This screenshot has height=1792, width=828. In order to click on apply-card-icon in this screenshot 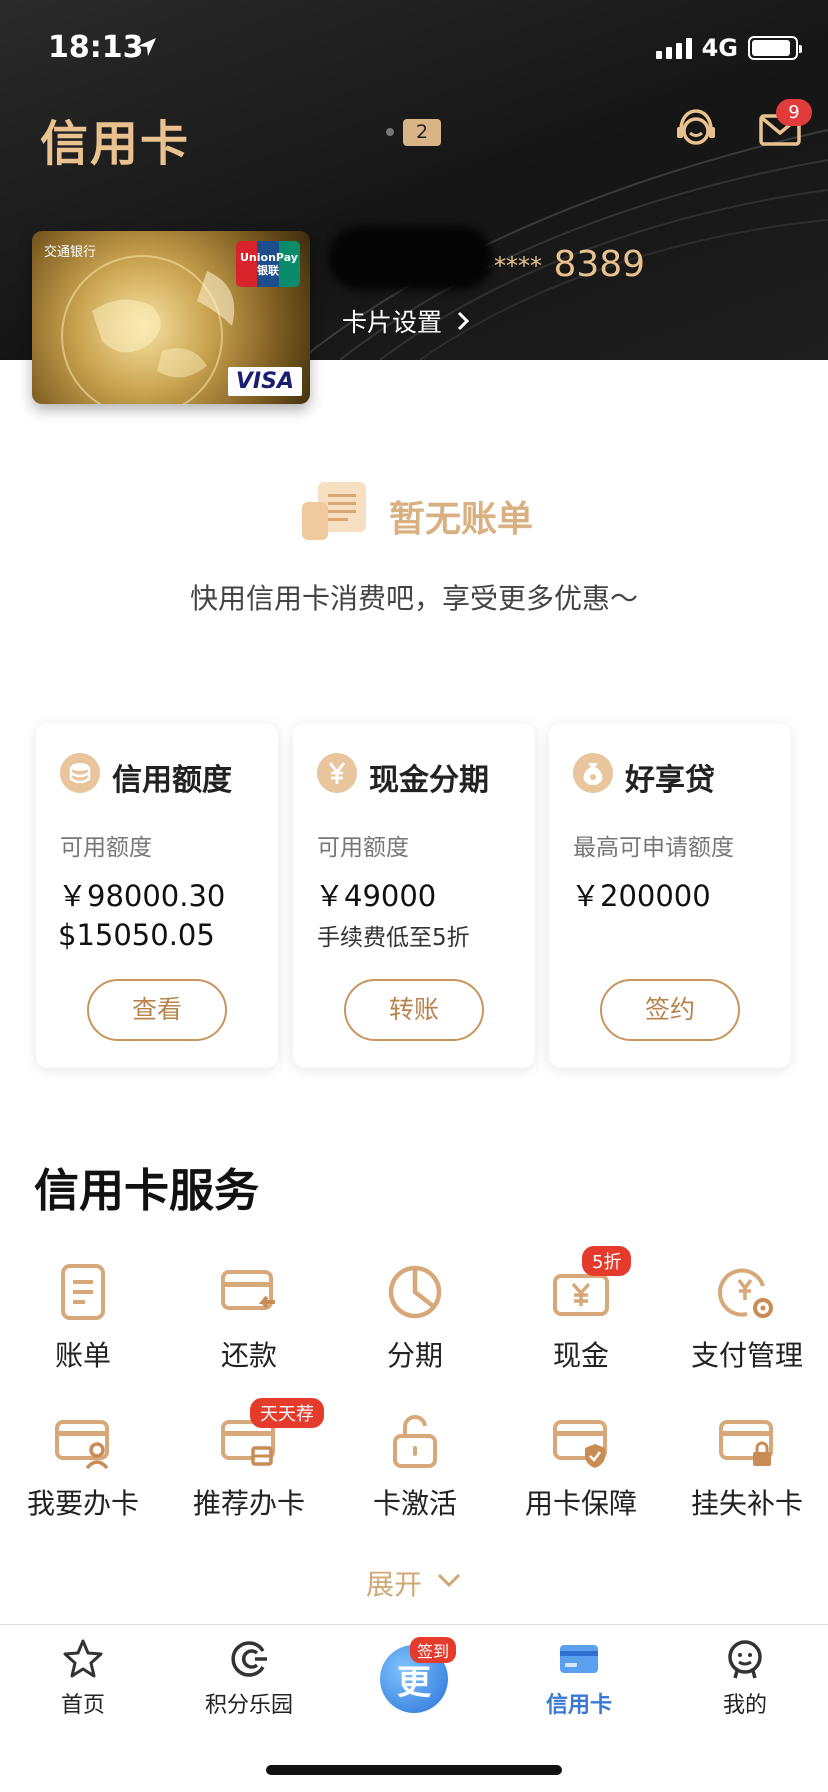, I will do `click(82, 1445)`.